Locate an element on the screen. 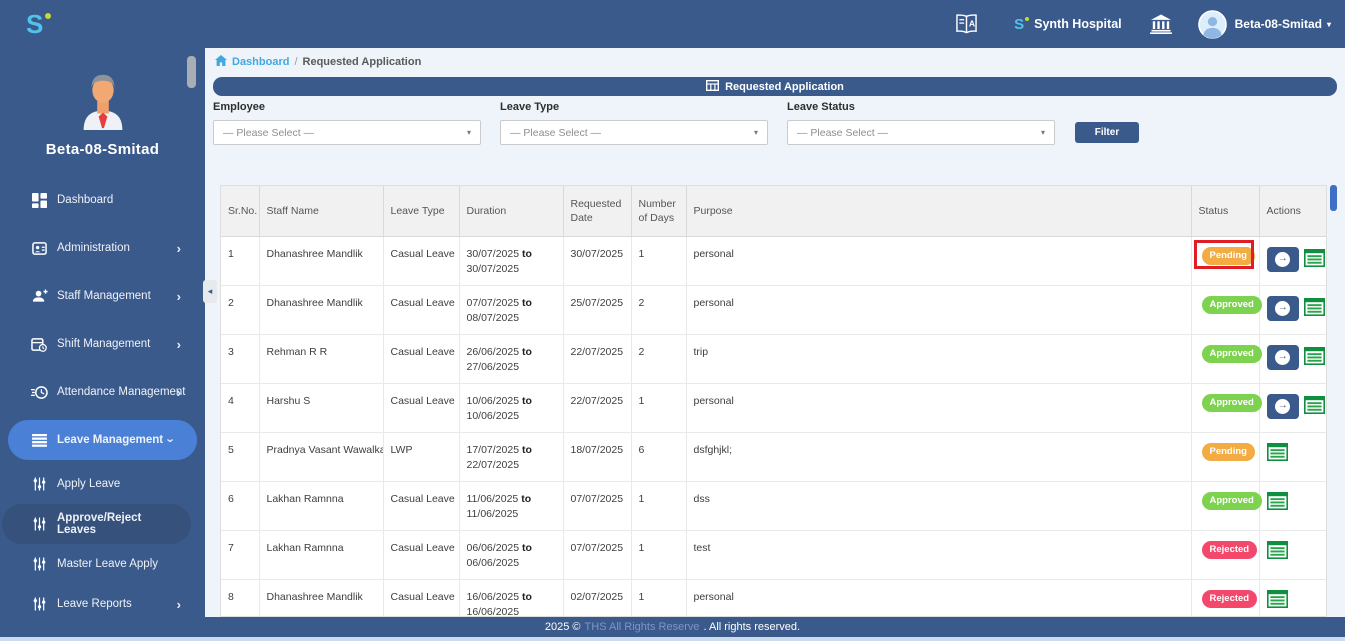 This screenshot has height=641, width=1358. cell-requested-date: 07/07/2025 is located at coordinates (597, 555).